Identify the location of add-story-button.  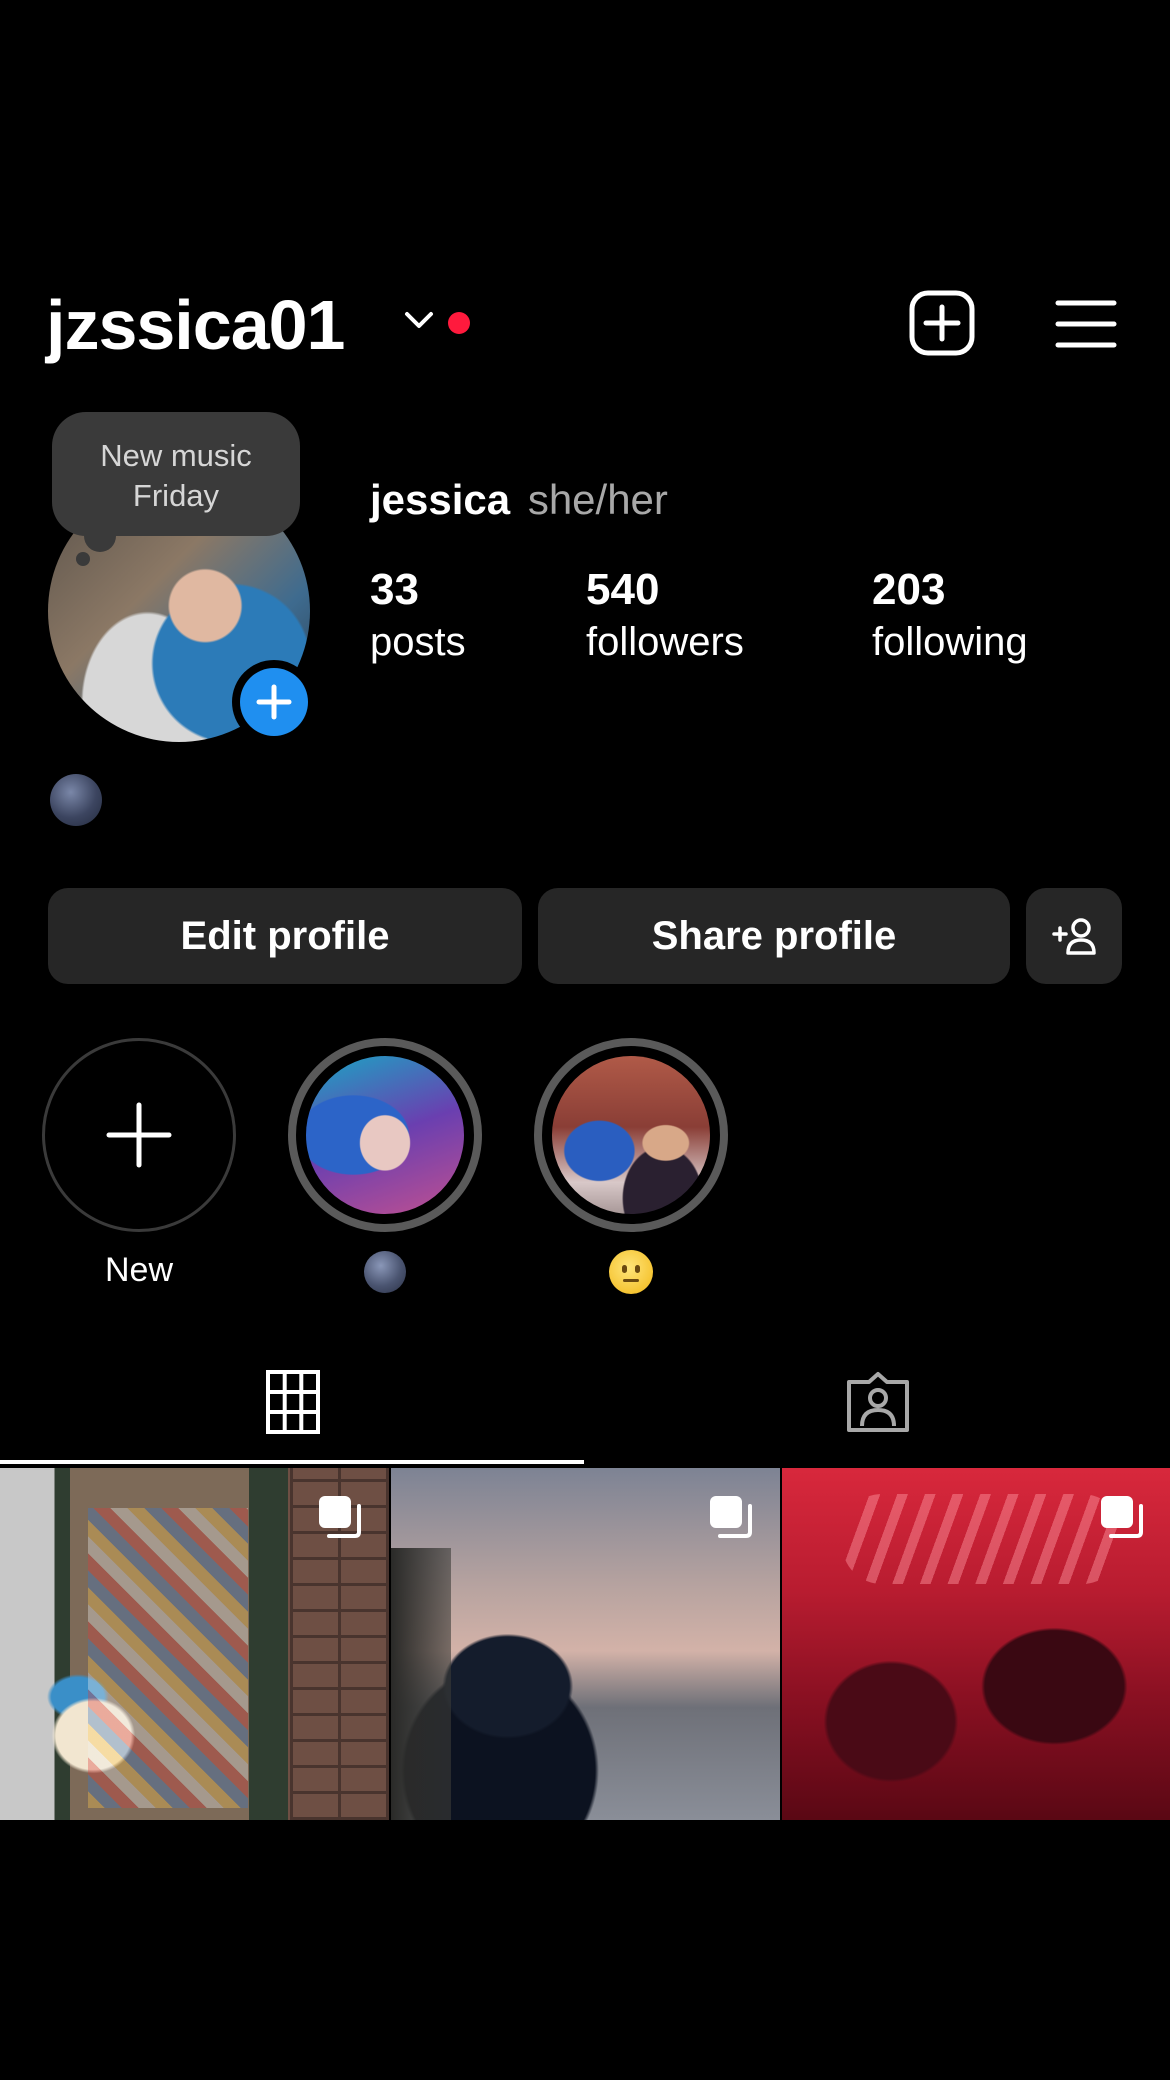
(274, 702).